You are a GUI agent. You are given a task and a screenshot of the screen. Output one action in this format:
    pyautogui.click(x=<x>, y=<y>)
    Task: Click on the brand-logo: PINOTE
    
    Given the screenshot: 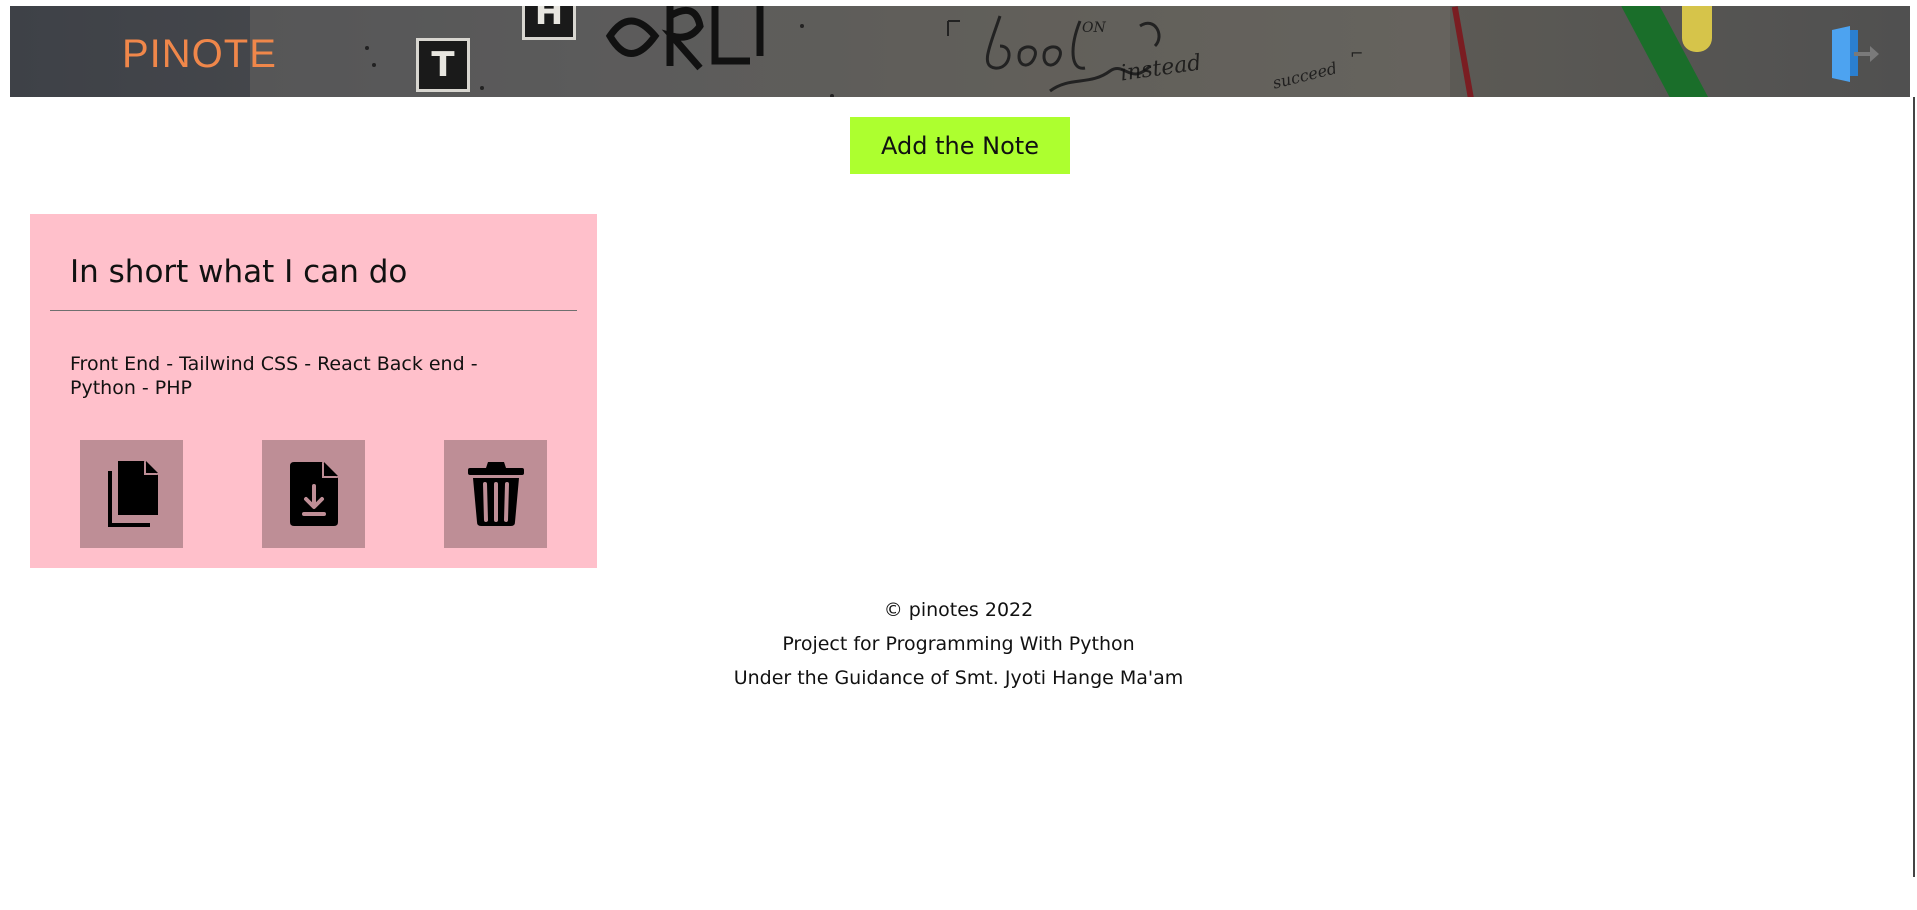 What is the action you would take?
    pyautogui.click(x=199, y=54)
    